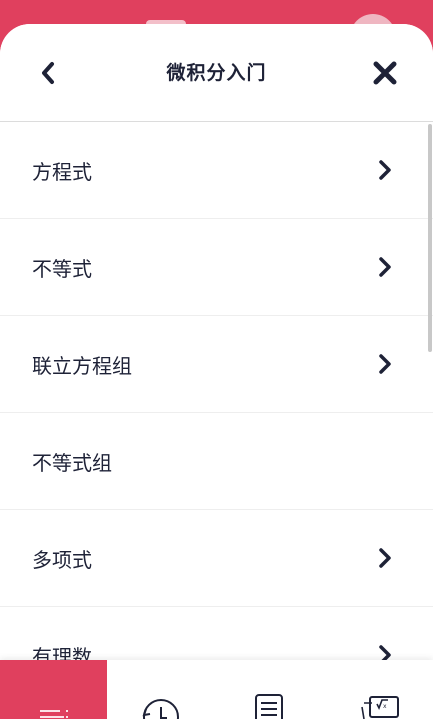 Image resolution: width=433 pixels, height=719 pixels. Describe the element at coordinates (216, 461) in the screenshot. I see `list-item-inequality-systems: 不等式组` at that location.